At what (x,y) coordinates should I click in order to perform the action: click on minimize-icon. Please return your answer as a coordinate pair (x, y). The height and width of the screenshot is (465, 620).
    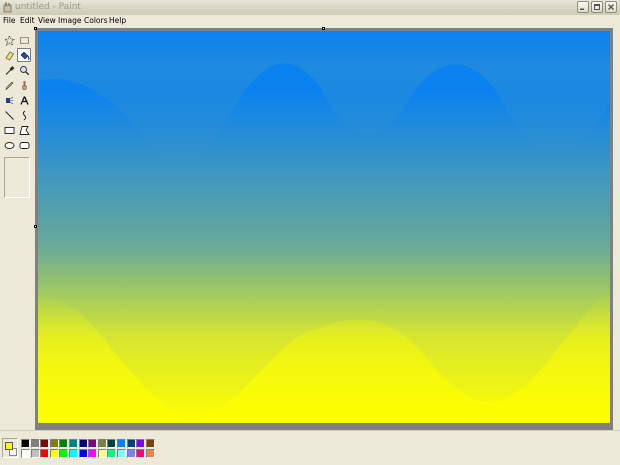
    Looking at the image, I should click on (583, 7).